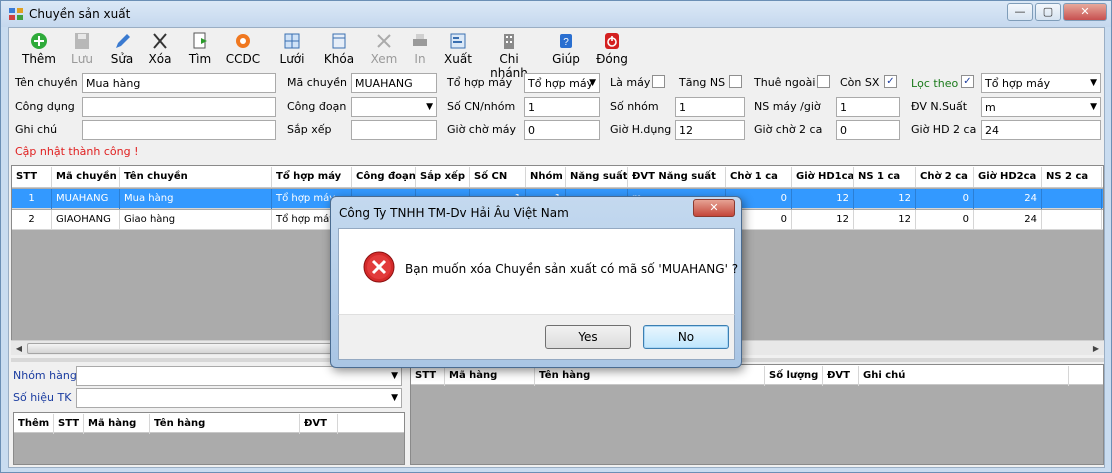  What do you see at coordinates (885, 177) in the screenshot?
I see `column-header: NS 1 ca` at bounding box center [885, 177].